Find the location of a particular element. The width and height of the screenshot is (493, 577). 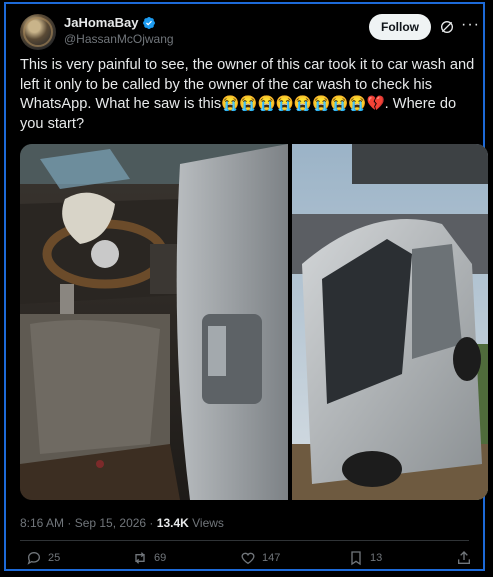

share-icon is located at coordinates (464, 557).